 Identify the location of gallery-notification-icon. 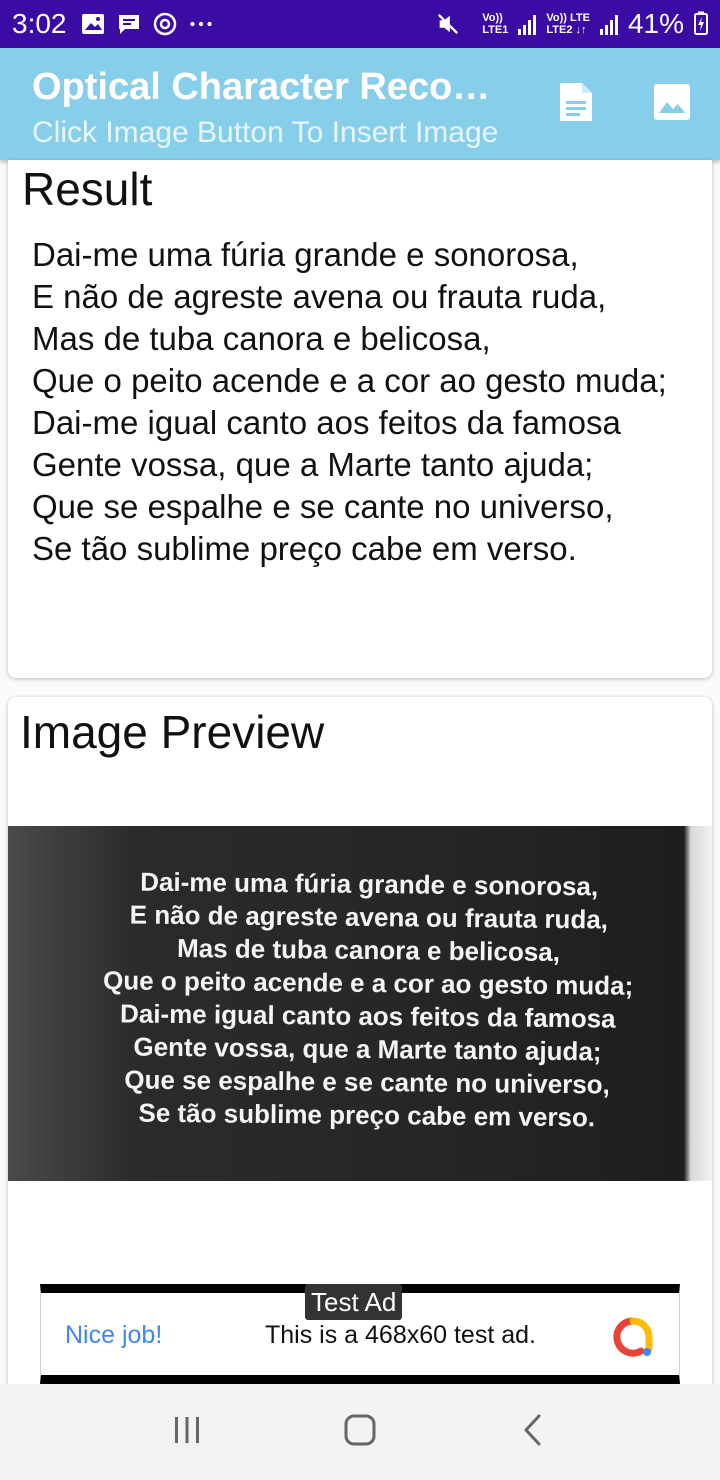
(93, 24).